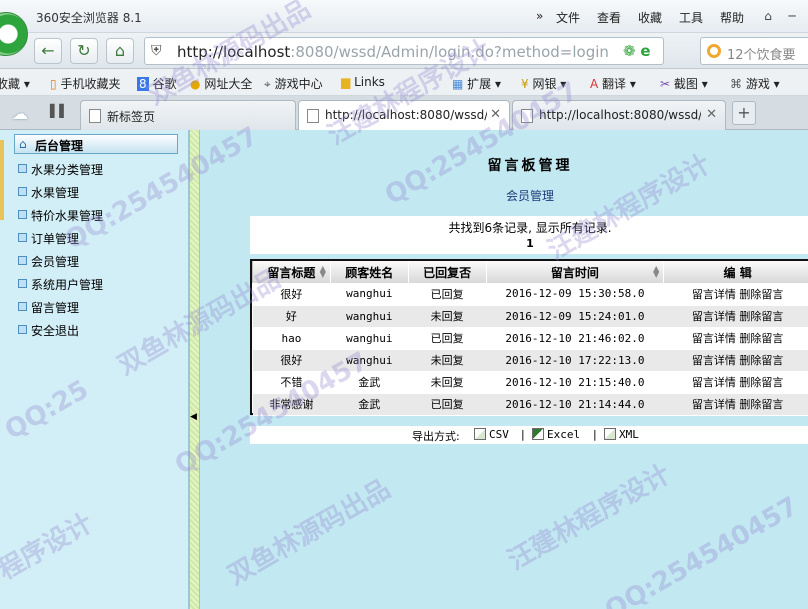 The width and height of the screenshot is (808, 609). Describe the element at coordinates (291, 272) in the screenshot. I see `column-header-title: 留言标题 ▲ ▼` at that location.